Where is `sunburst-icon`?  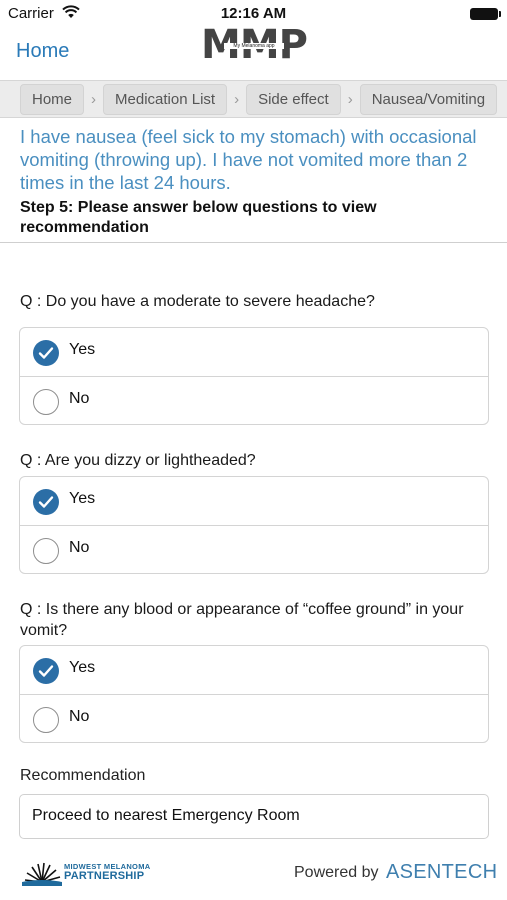
sunburst-icon is located at coordinates (42, 874).